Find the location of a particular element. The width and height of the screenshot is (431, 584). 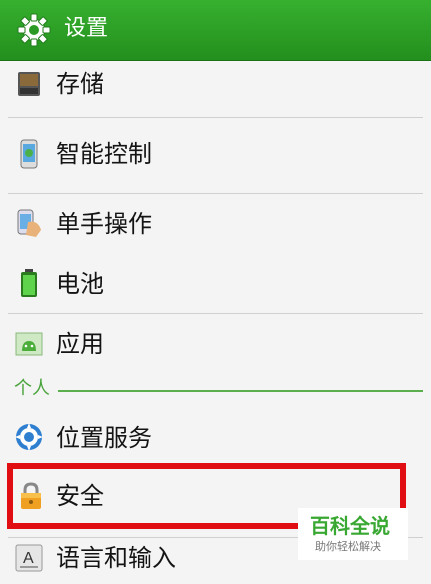

watermark-logo: 百科全说 助你轻松解决 is located at coordinates (353, 534).